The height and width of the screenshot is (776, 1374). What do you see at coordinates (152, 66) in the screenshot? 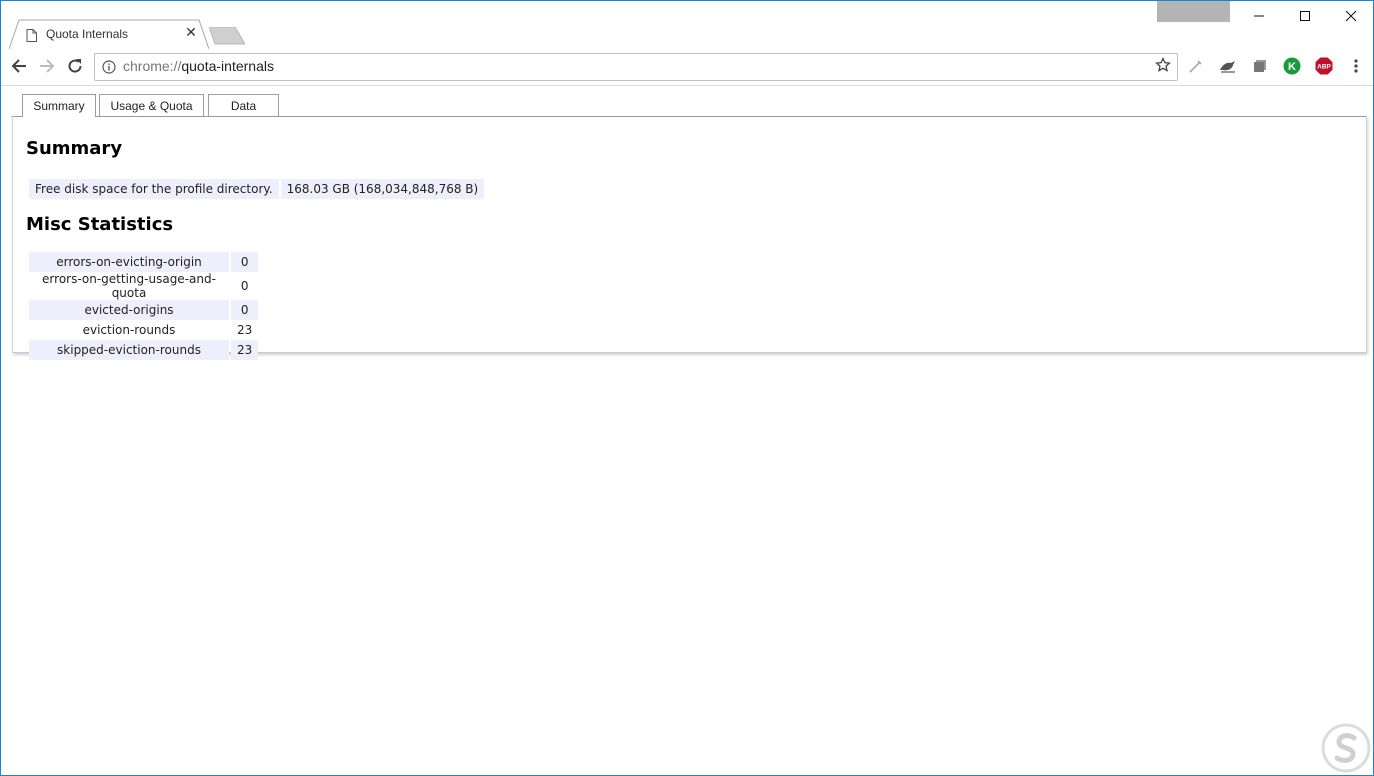
I see `url-scheme: chrome://` at bounding box center [152, 66].